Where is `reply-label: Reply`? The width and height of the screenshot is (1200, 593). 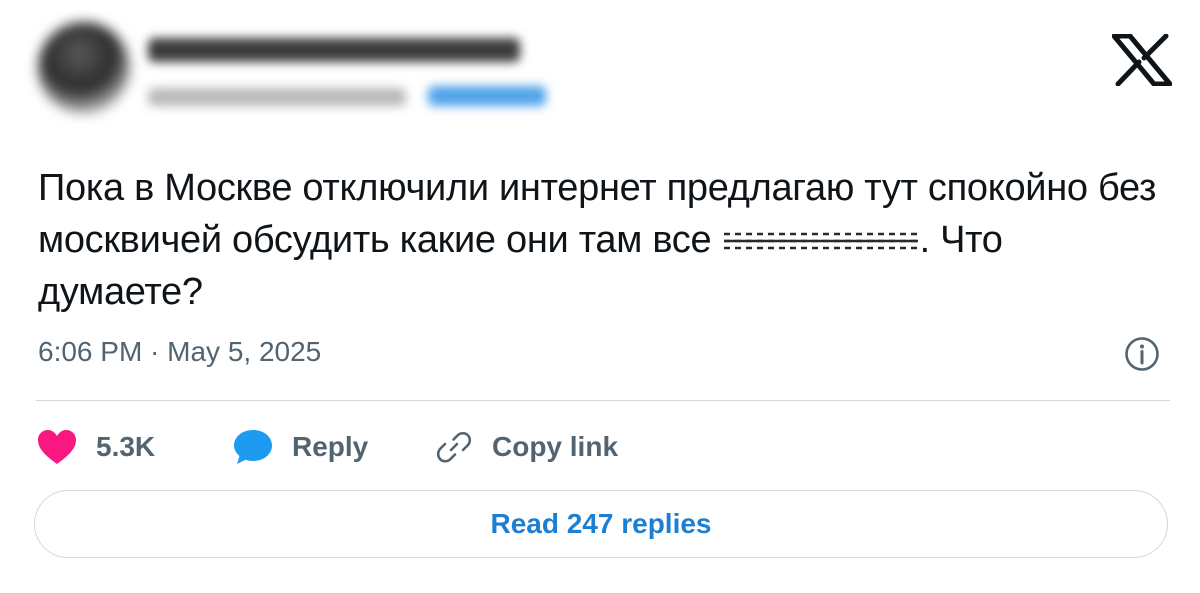
reply-label: Reply is located at coordinates (330, 446).